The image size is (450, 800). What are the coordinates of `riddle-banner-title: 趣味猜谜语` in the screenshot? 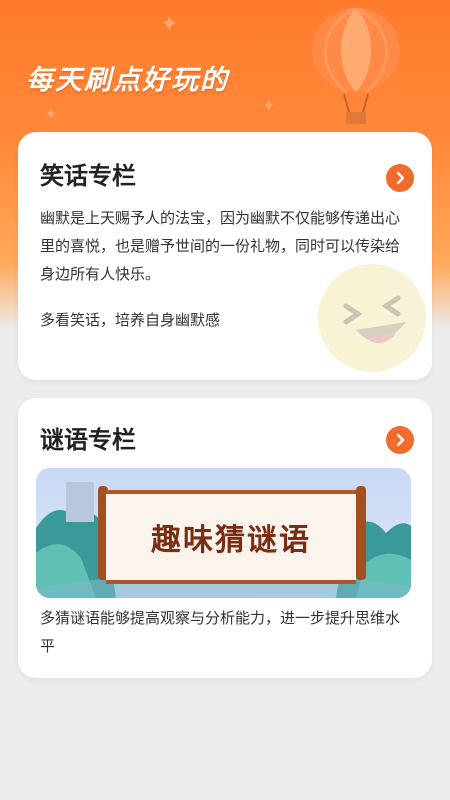 It's located at (231, 540).